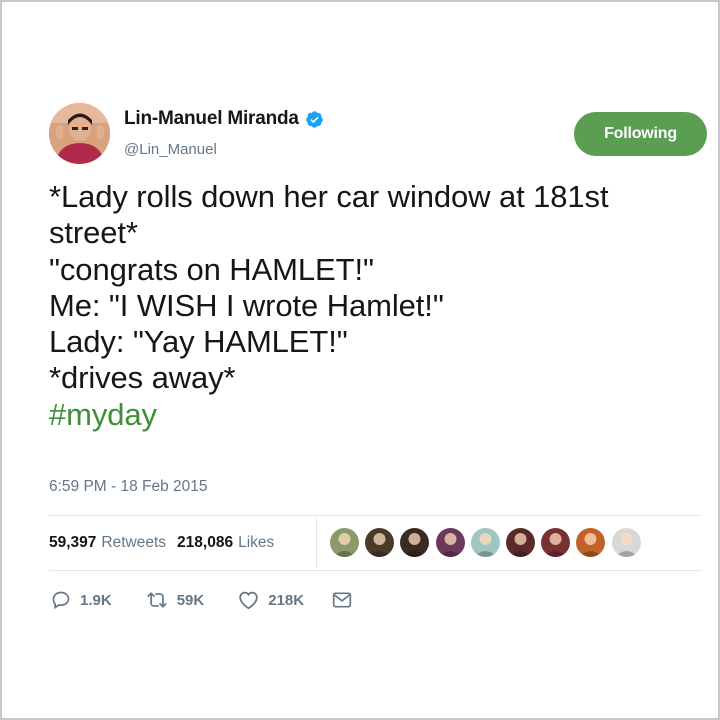  Describe the element at coordinates (96, 600) in the screenshot. I see `reply-count: 1.9K` at that location.